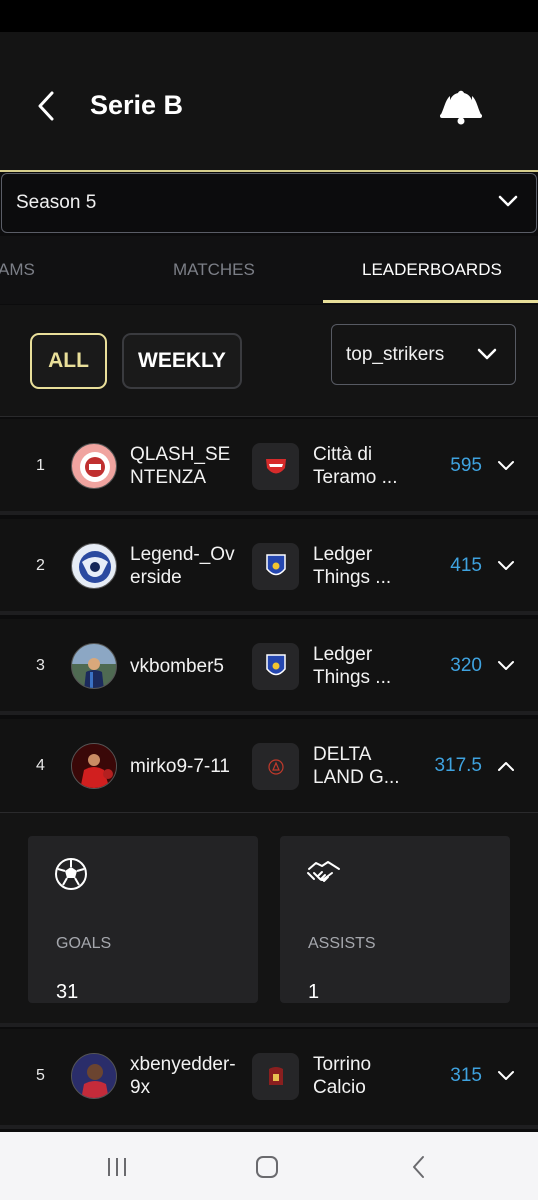  What do you see at coordinates (182, 566) in the screenshot?
I see `player-name: Legend-_Overside` at bounding box center [182, 566].